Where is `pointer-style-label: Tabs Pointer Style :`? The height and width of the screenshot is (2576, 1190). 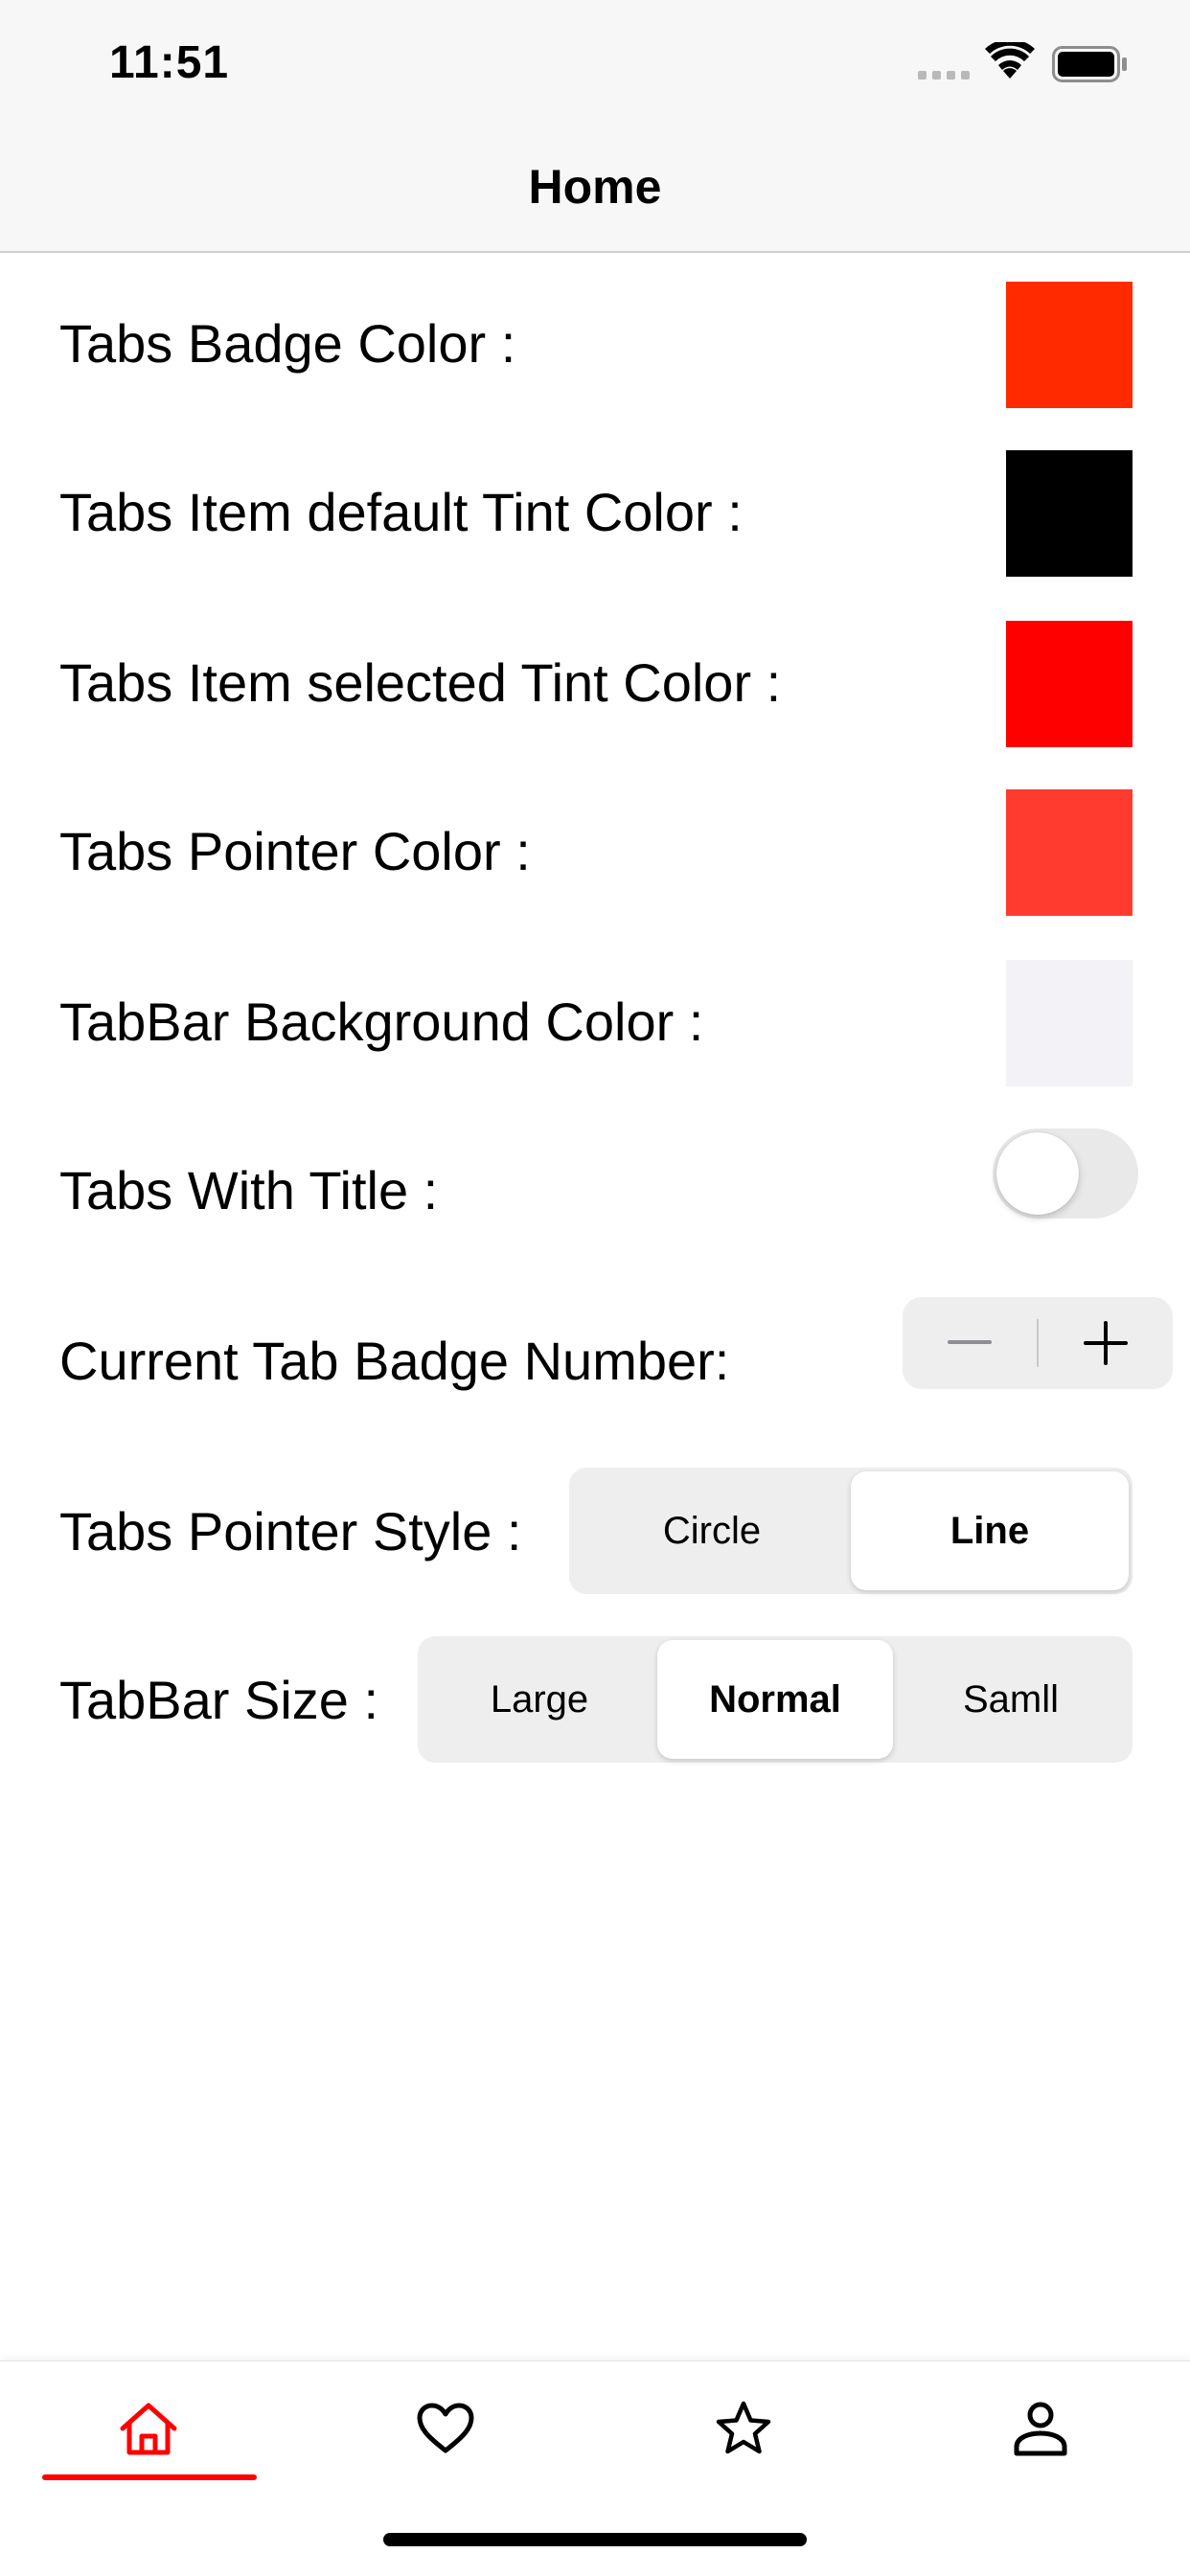
pointer-style-label: Tabs Pointer Style : is located at coordinates (290, 1531).